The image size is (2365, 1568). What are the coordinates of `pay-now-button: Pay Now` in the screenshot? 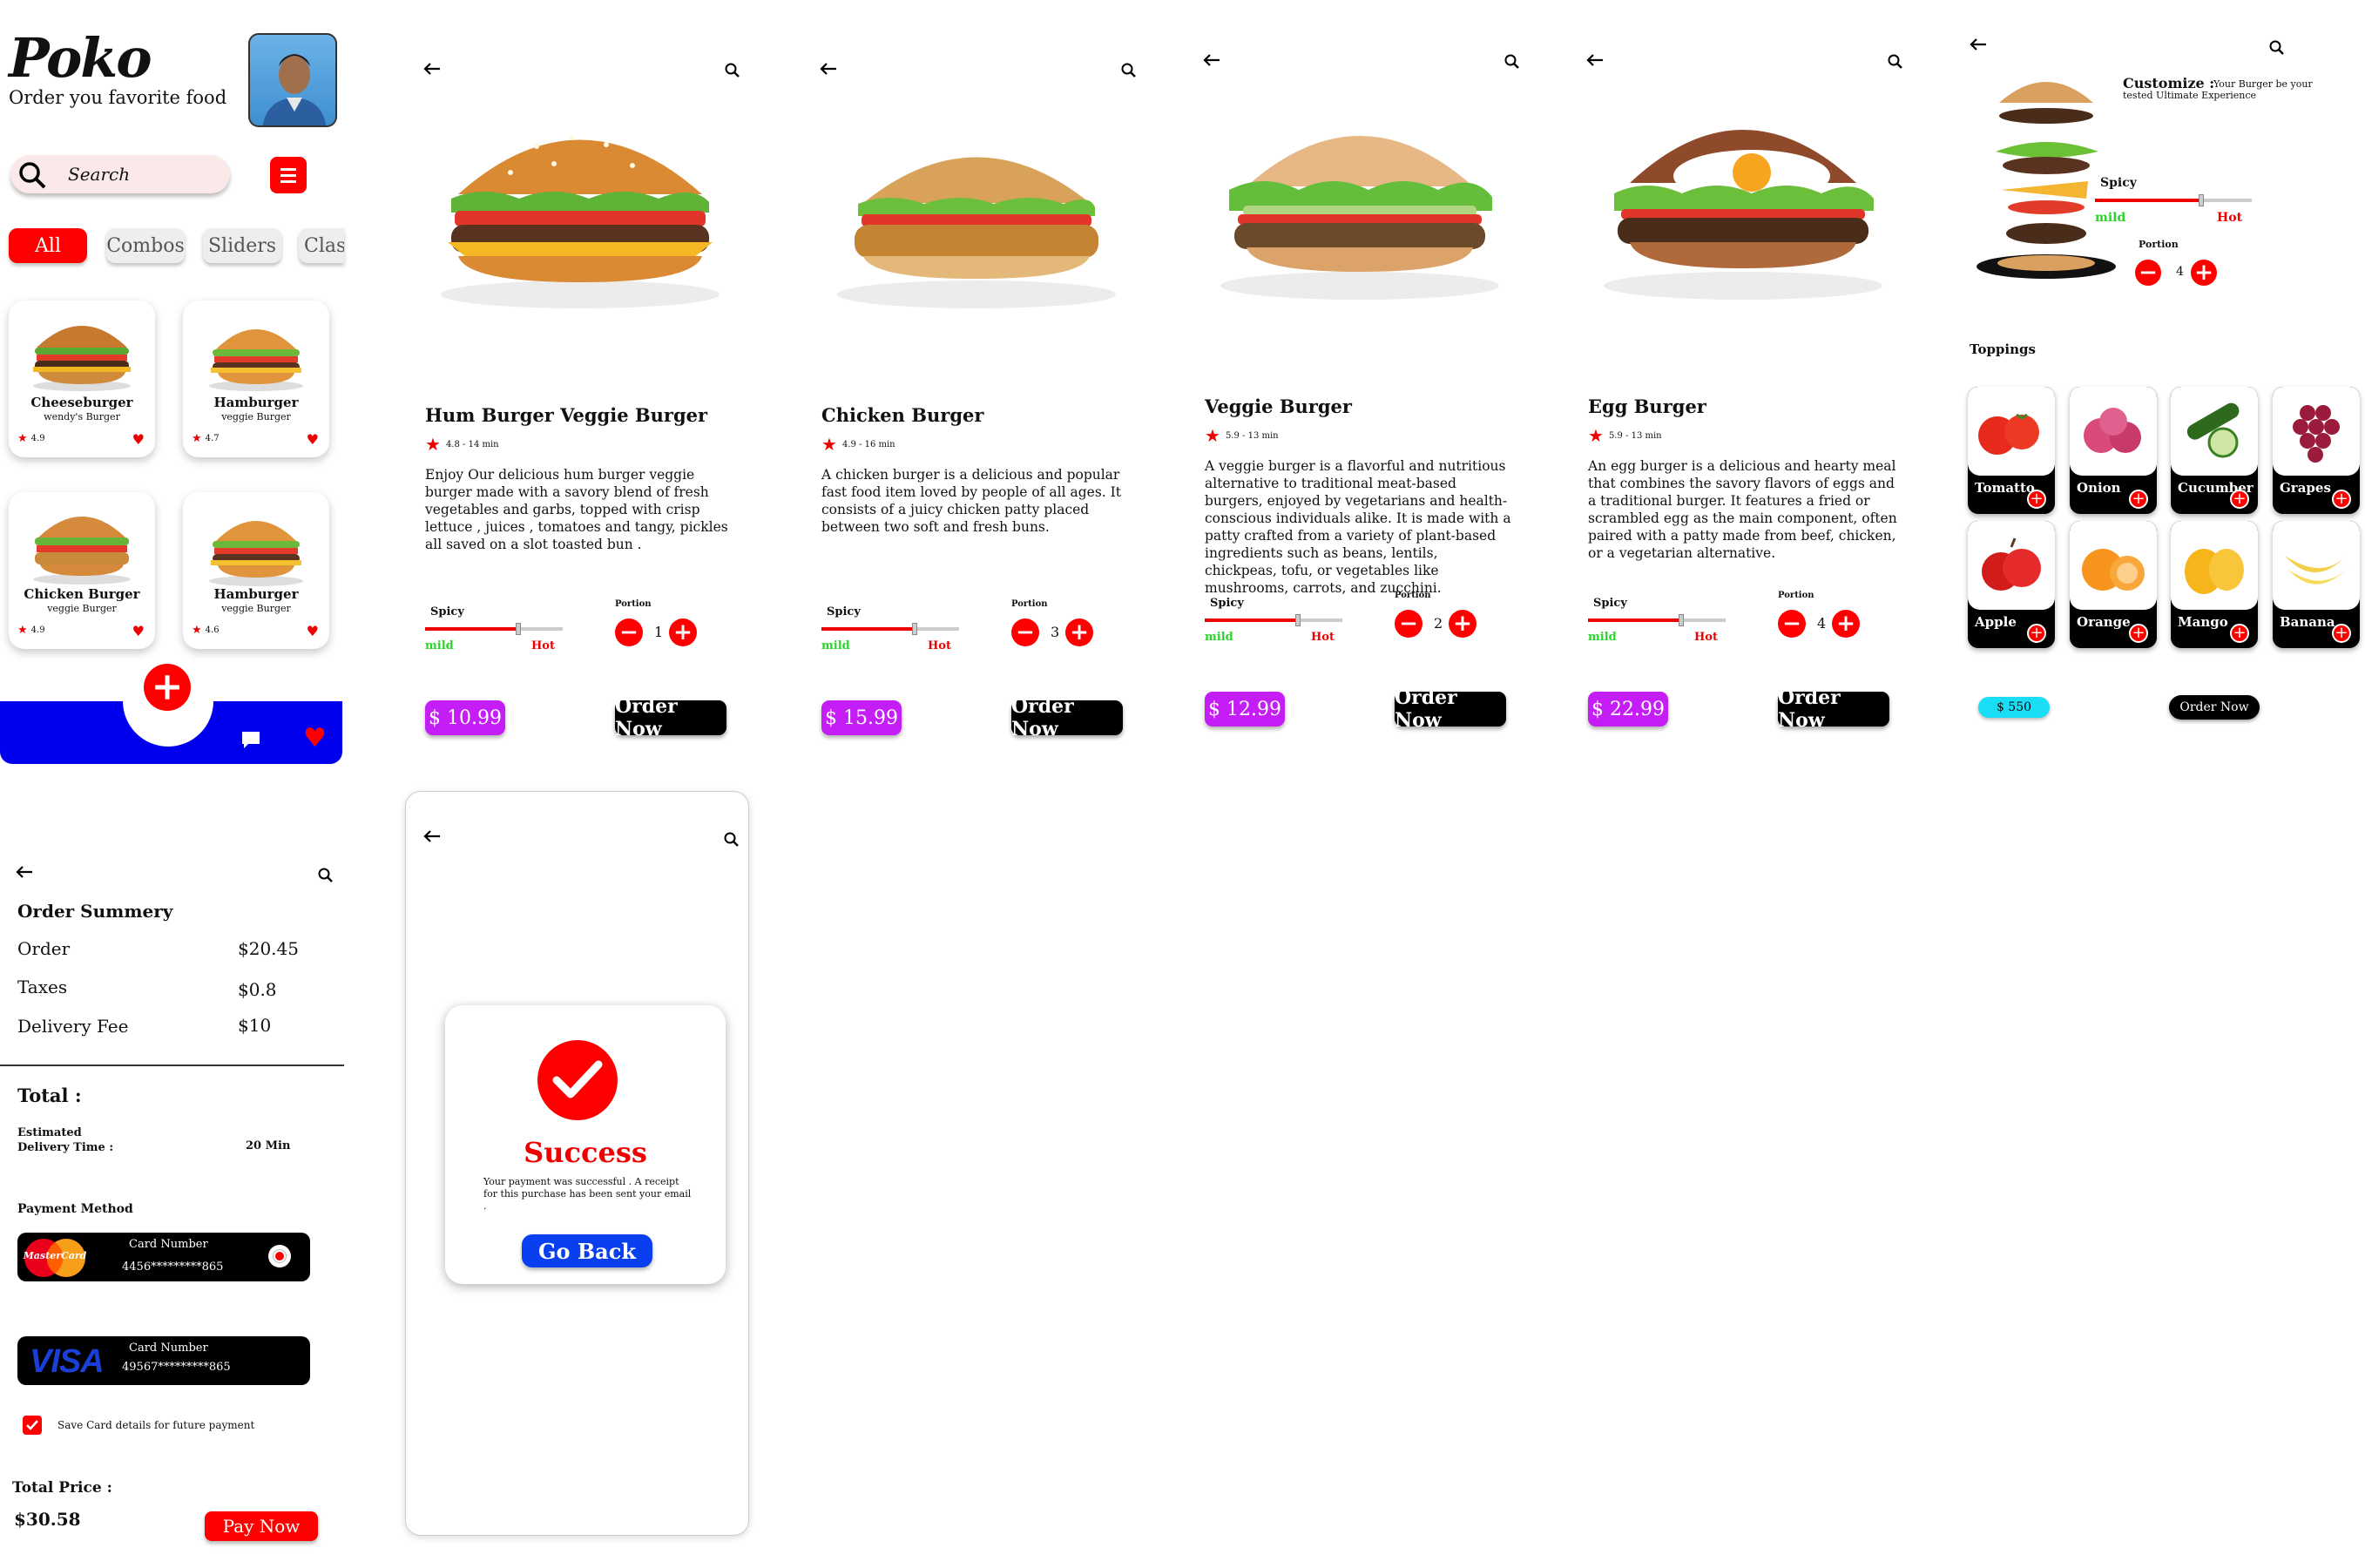 It's located at (261, 1526).